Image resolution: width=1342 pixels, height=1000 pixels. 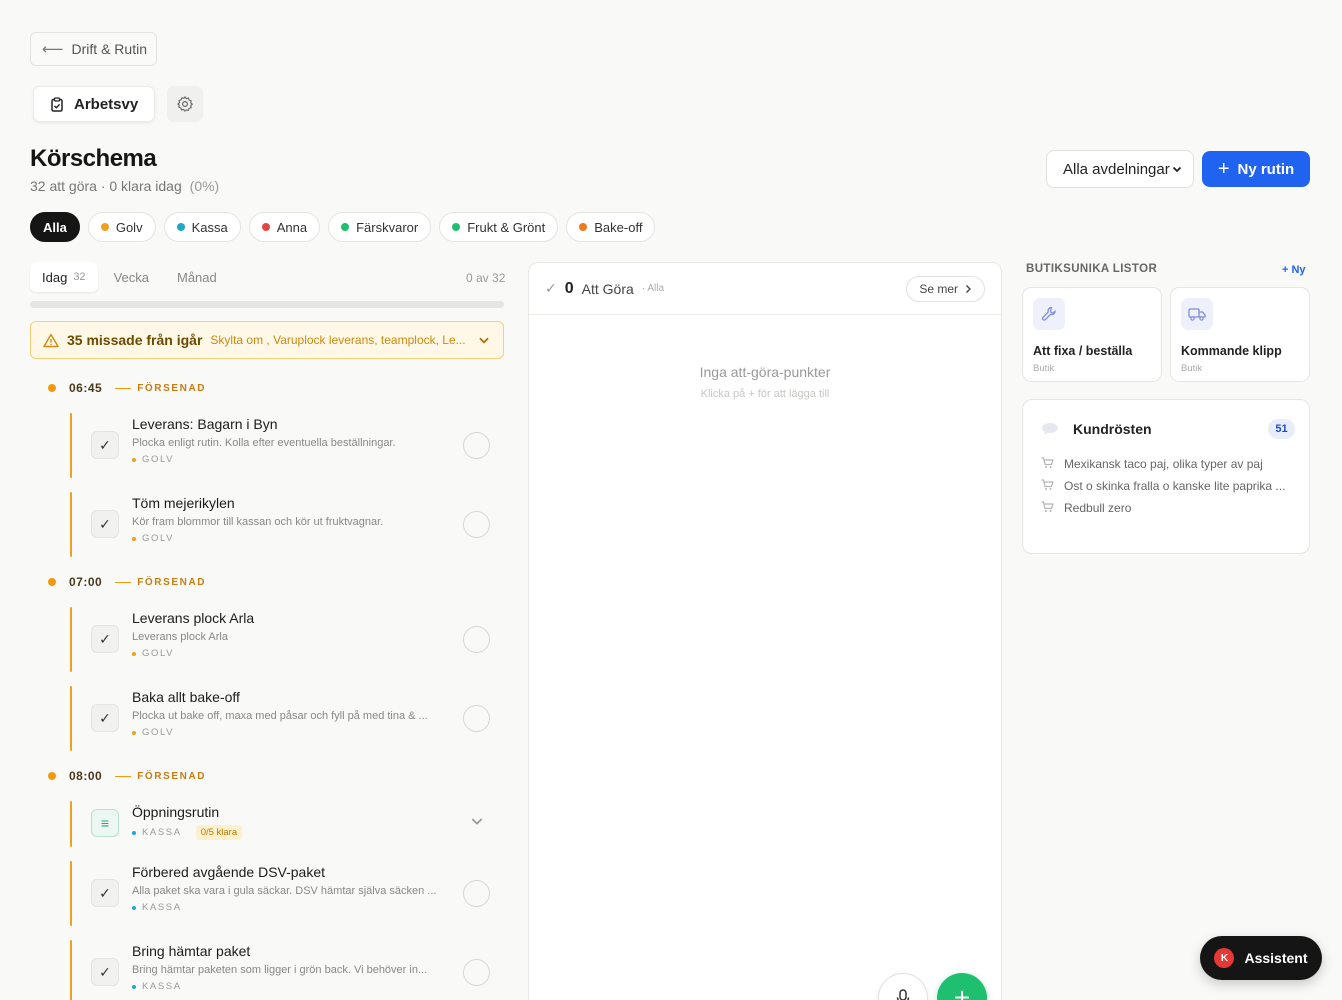 What do you see at coordinates (903, 994) in the screenshot?
I see `microphone-icon` at bounding box center [903, 994].